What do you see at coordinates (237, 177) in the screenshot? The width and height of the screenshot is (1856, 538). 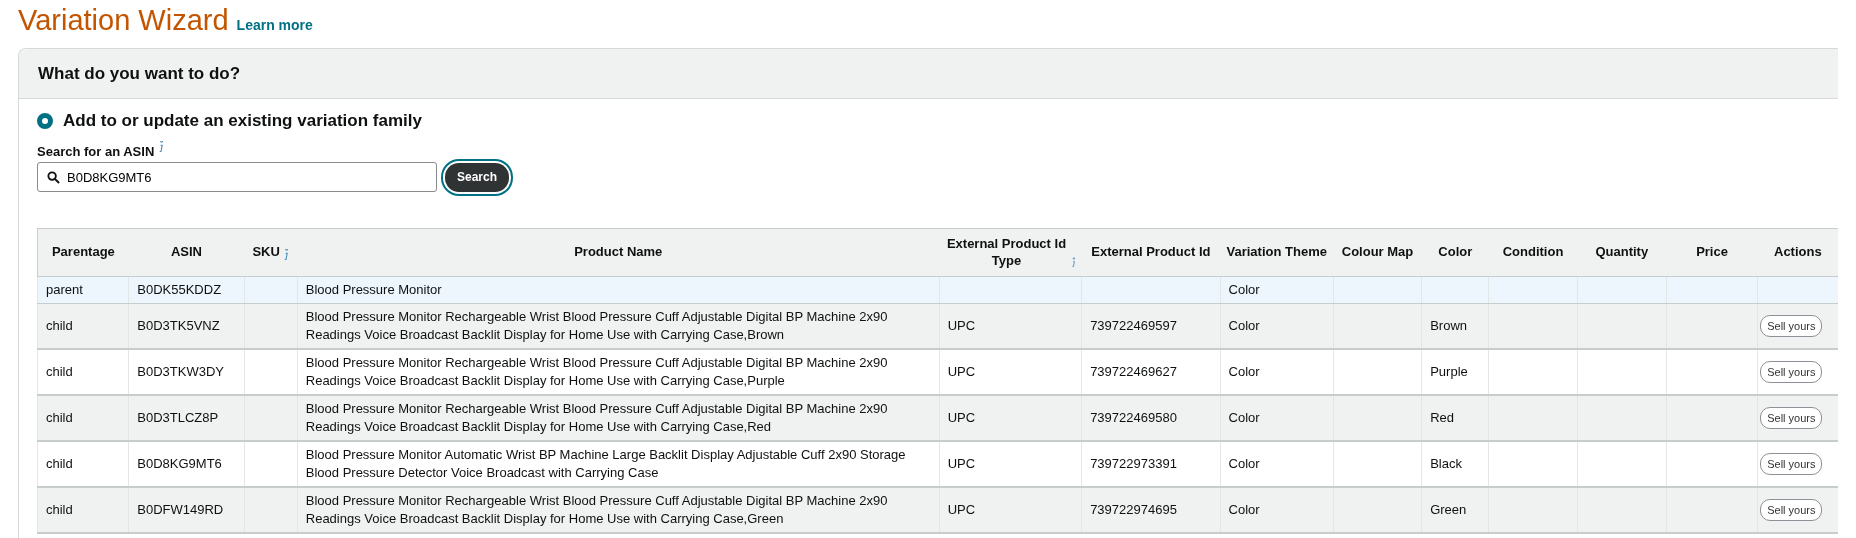 I see `search-field: B0D8KG9MT6` at bounding box center [237, 177].